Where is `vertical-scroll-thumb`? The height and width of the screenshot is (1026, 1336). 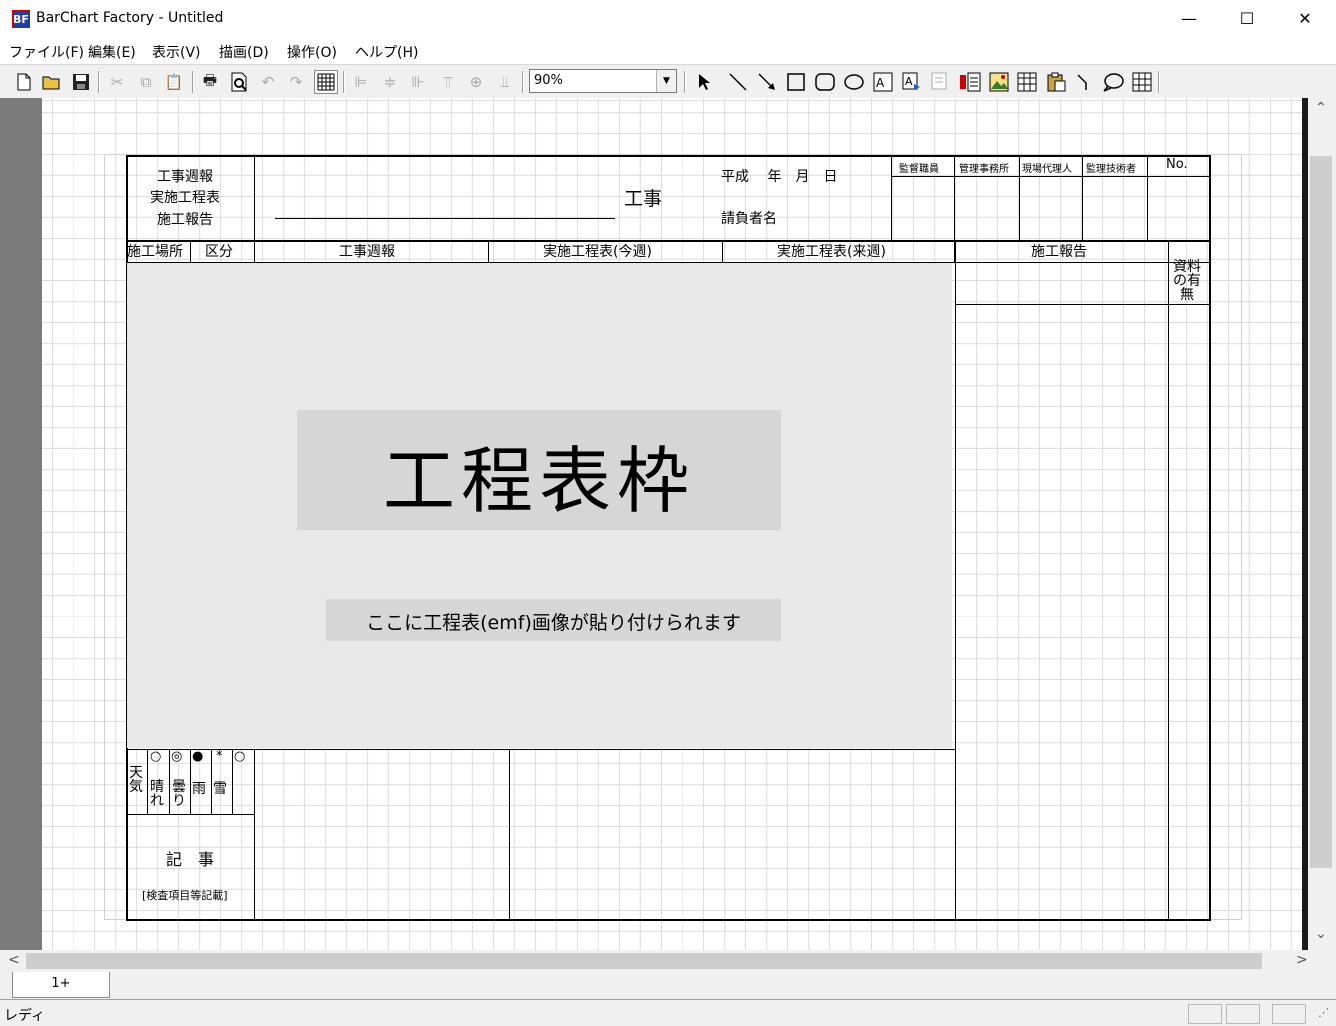 vertical-scroll-thumb is located at coordinates (1321, 512).